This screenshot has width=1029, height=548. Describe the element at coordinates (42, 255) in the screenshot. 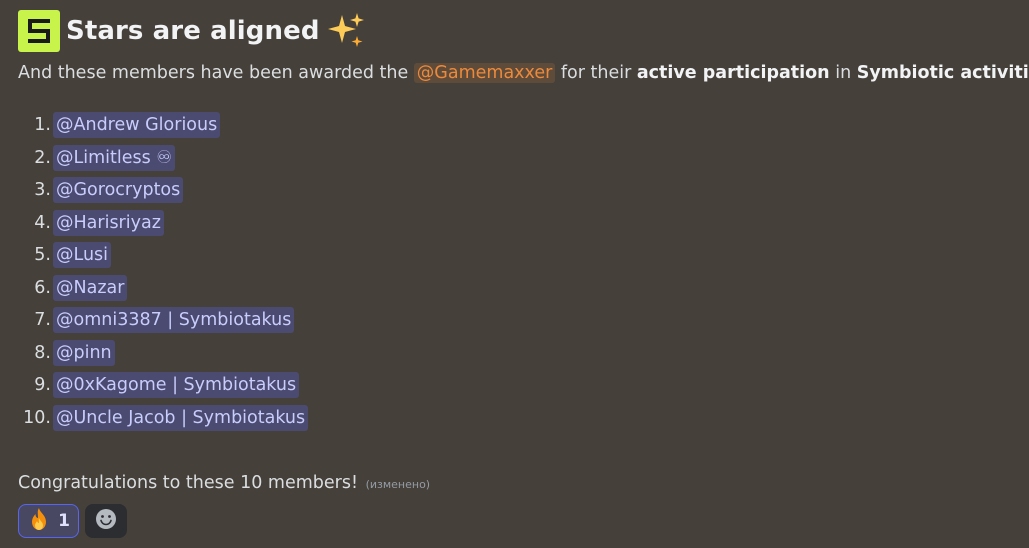

I see `list-number: 5.` at that location.